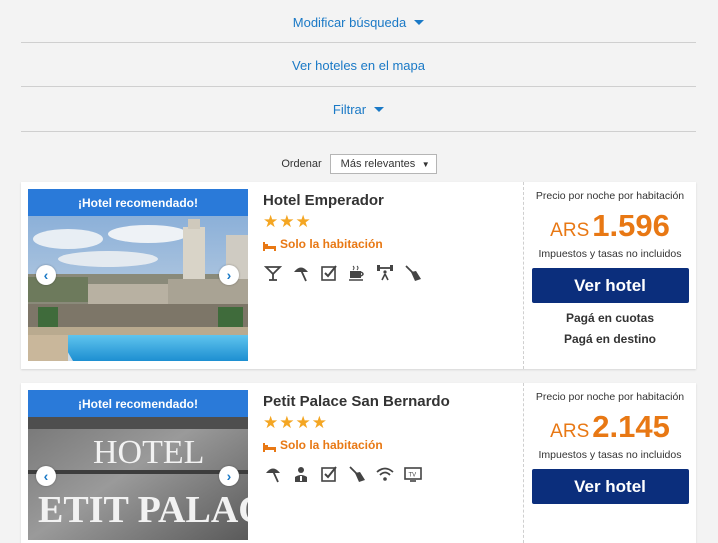 The image size is (718, 543). Describe the element at coordinates (425, 164) in the screenshot. I see `dropdown-arrow-icon: ▼` at that location.